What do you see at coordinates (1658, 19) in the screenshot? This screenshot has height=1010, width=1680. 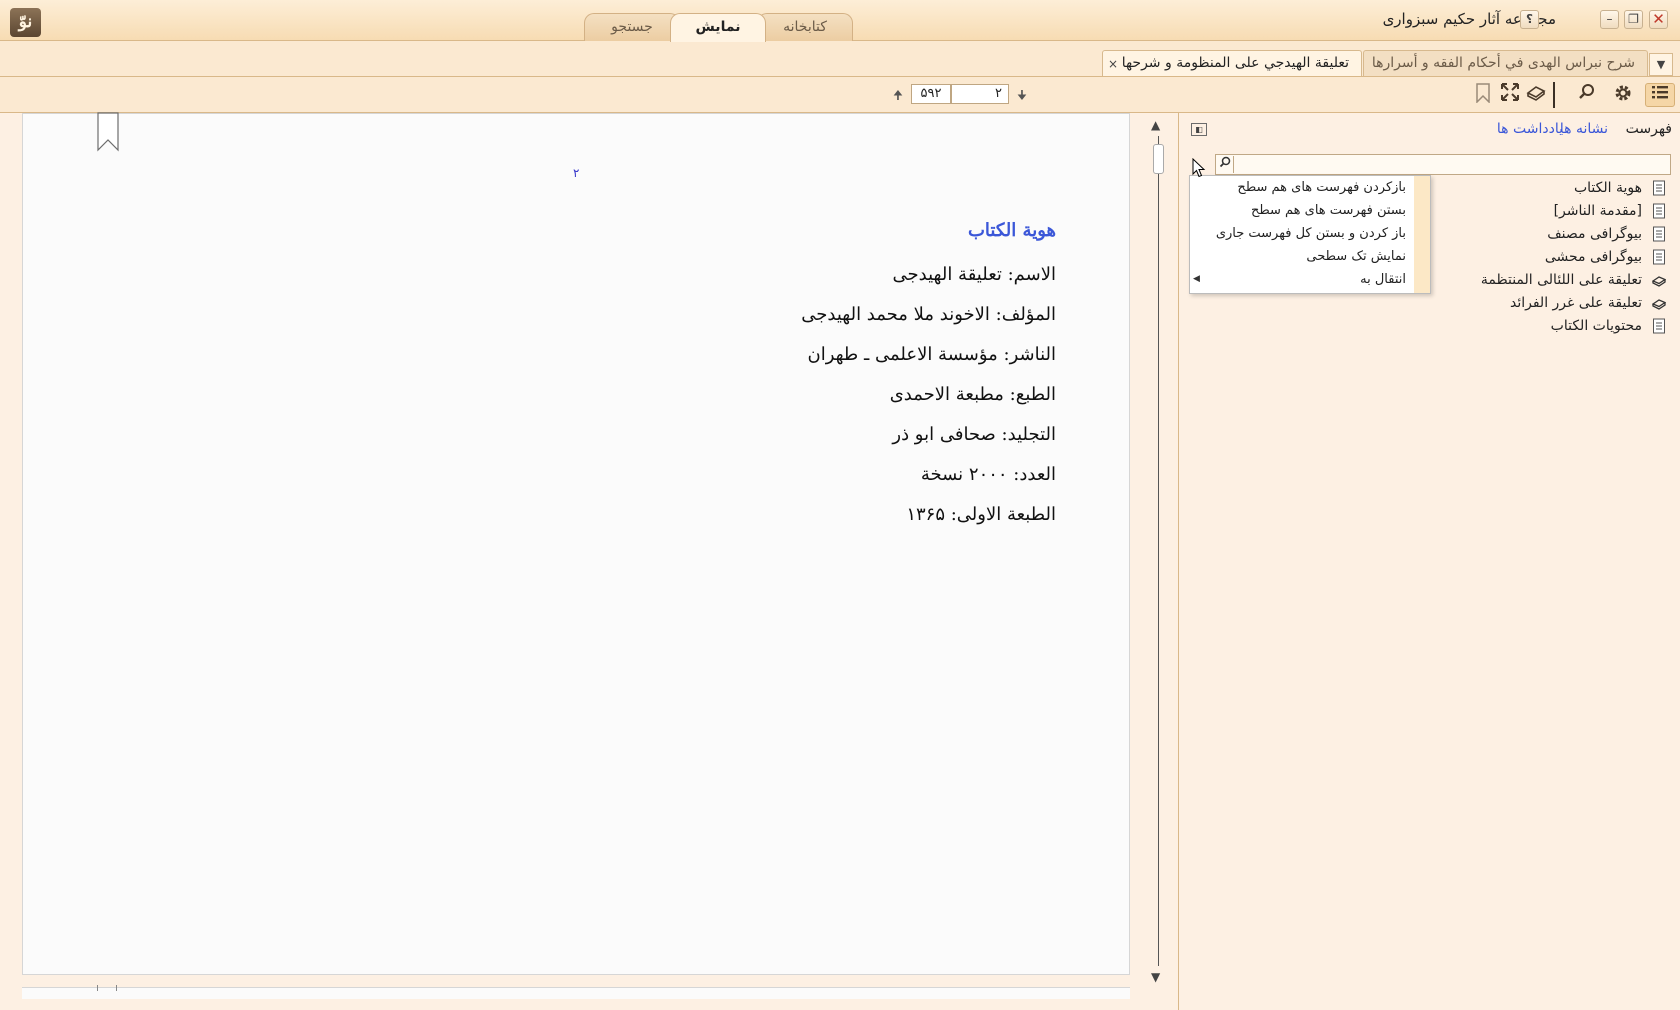 I see `close-button: ✕` at bounding box center [1658, 19].